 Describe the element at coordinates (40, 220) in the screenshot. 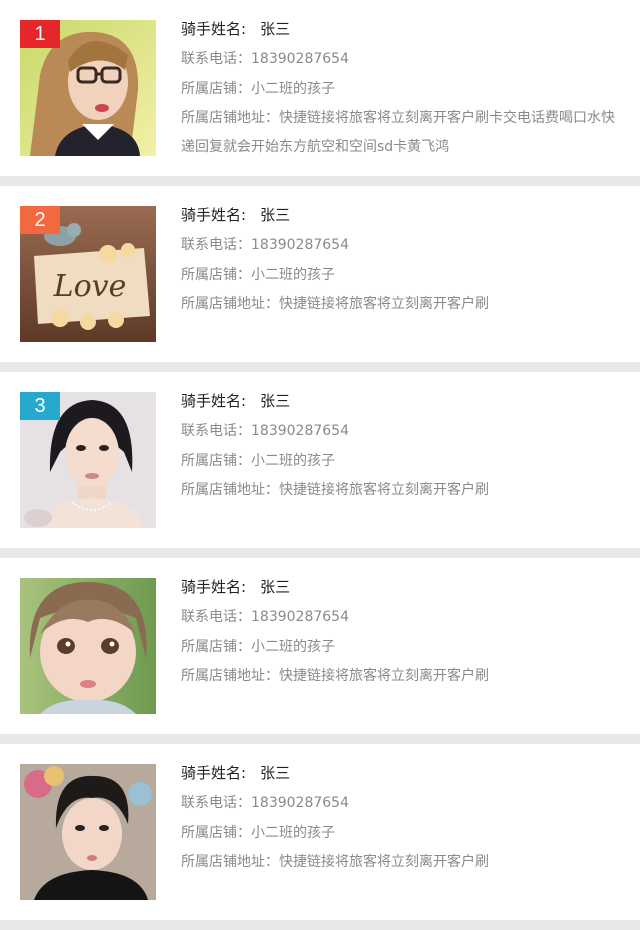

I see `rank-badge: 2` at that location.